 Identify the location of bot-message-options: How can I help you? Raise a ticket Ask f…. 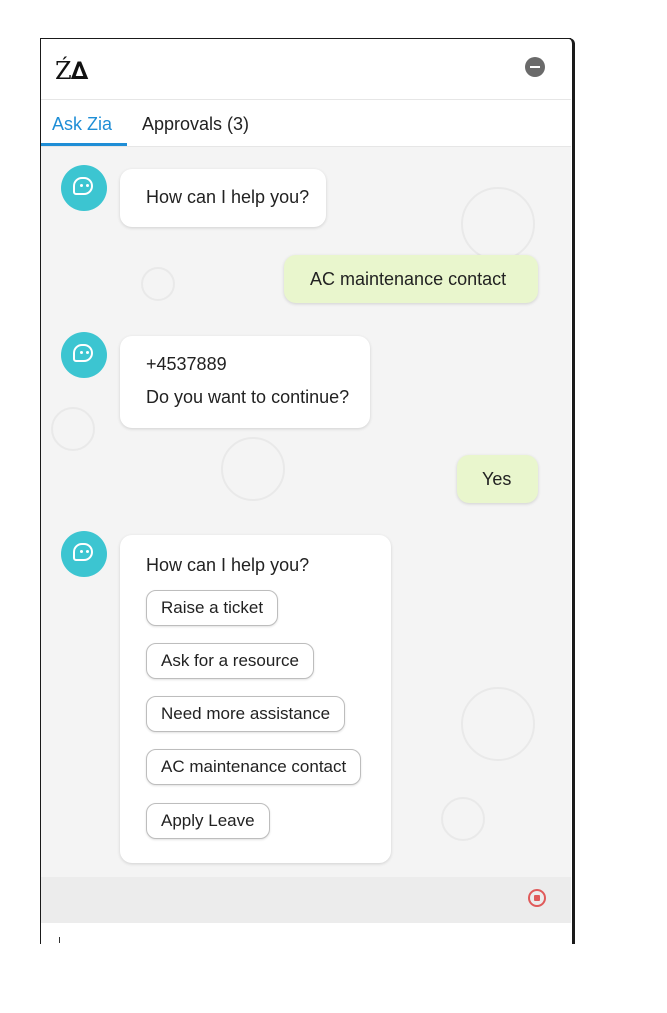
(255, 699).